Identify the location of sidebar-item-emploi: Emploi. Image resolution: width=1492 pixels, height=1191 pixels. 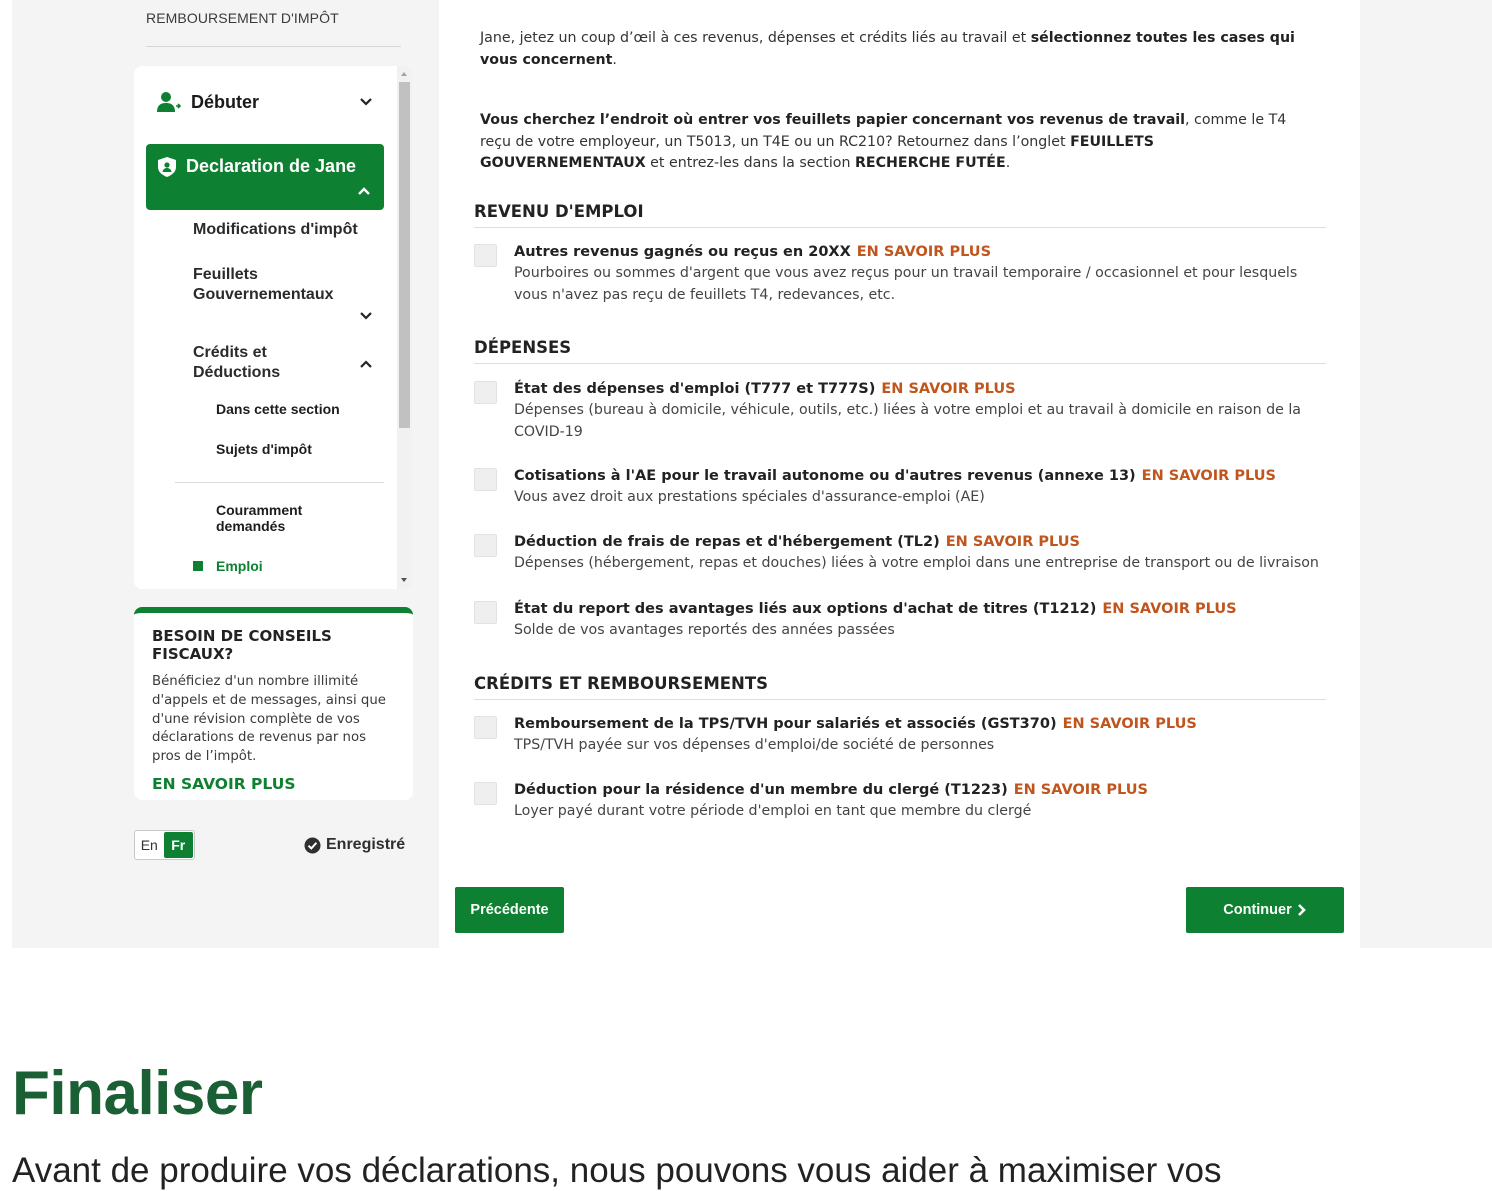
(239, 566).